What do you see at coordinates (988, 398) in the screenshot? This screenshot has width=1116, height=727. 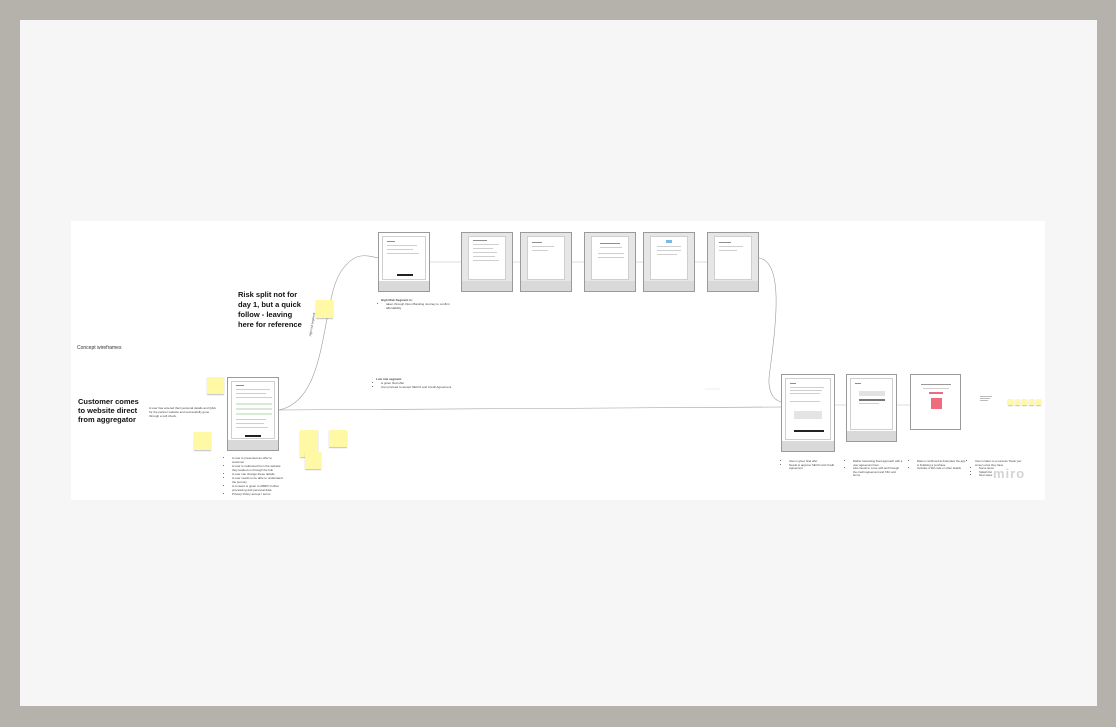 I see `end-annotation` at bounding box center [988, 398].